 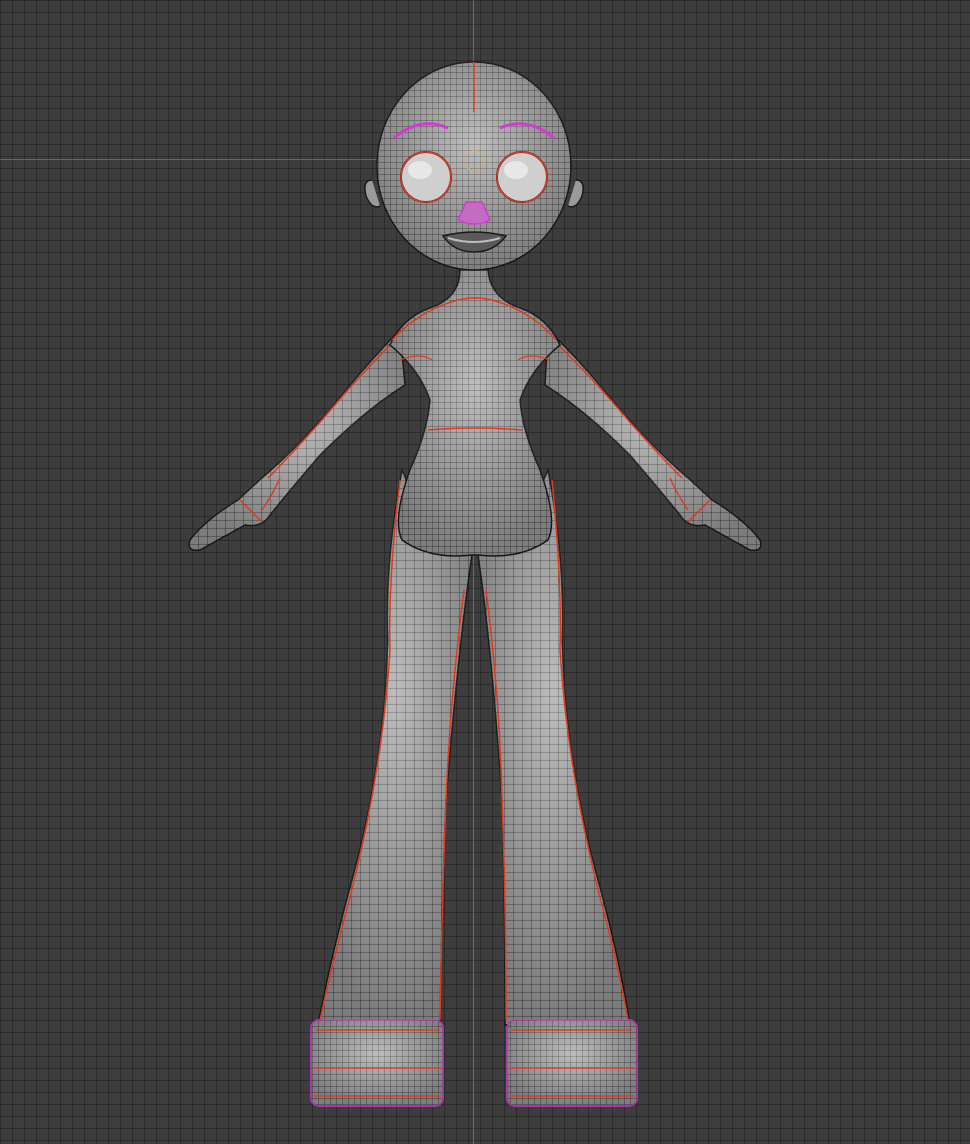 What do you see at coordinates (475, 413) in the screenshot?
I see `torso` at bounding box center [475, 413].